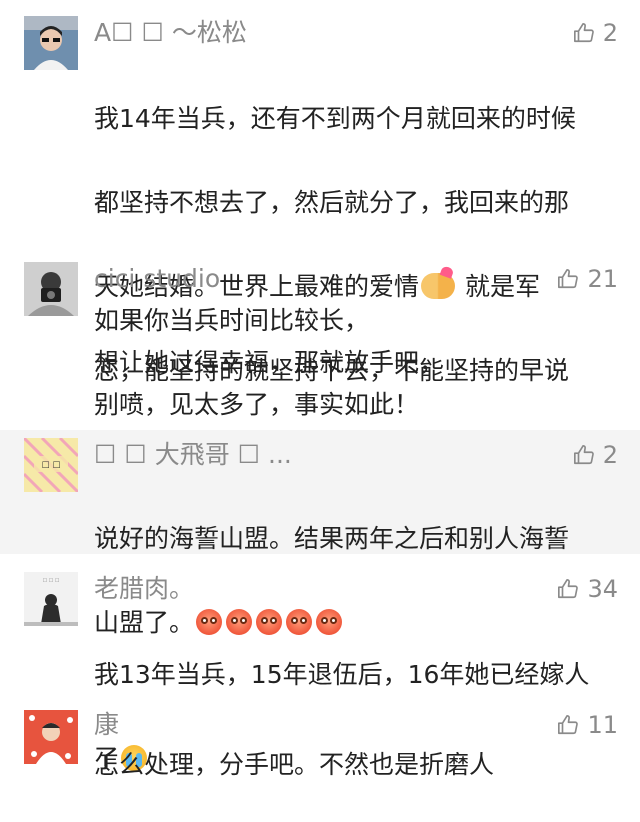 The image size is (640, 822). What do you see at coordinates (335, 118) in the screenshot?
I see `comment-text-line: 我14年当兵，还有不到两个月就回来的时候` at bounding box center [335, 118].